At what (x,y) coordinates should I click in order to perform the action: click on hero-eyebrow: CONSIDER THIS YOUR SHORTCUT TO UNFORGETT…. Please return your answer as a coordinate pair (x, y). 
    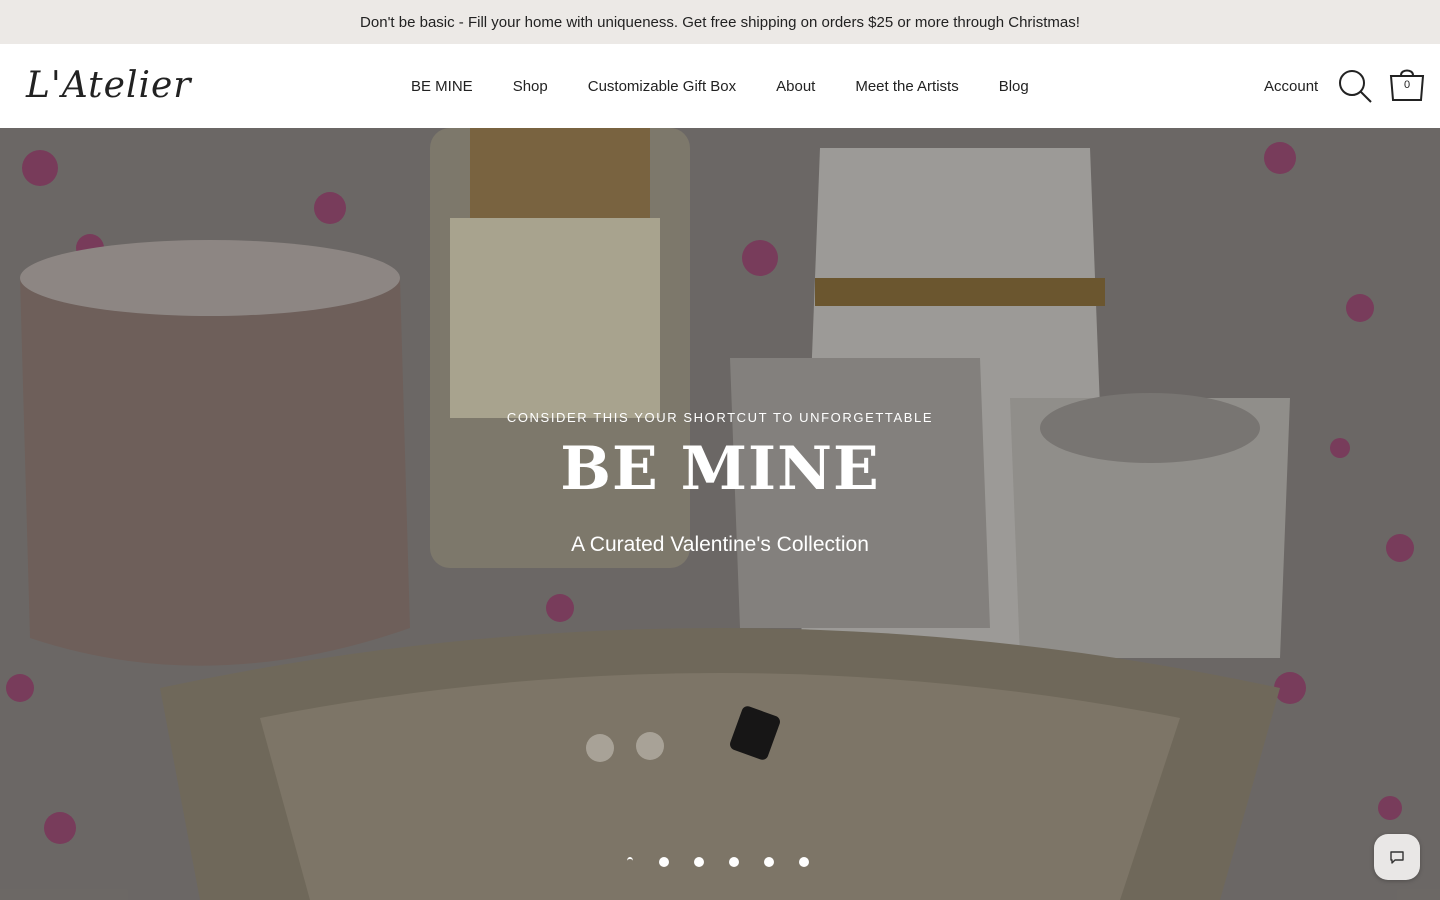
    Looking at the image, I should click on (720, 417).